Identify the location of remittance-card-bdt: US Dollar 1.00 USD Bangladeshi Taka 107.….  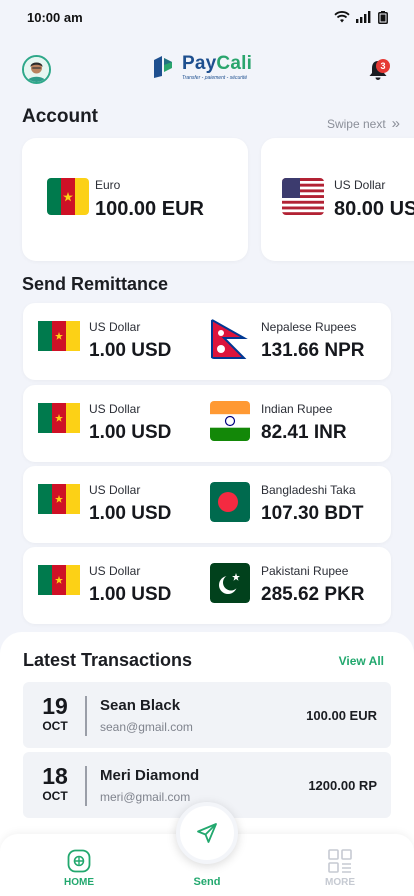
(207, 504).